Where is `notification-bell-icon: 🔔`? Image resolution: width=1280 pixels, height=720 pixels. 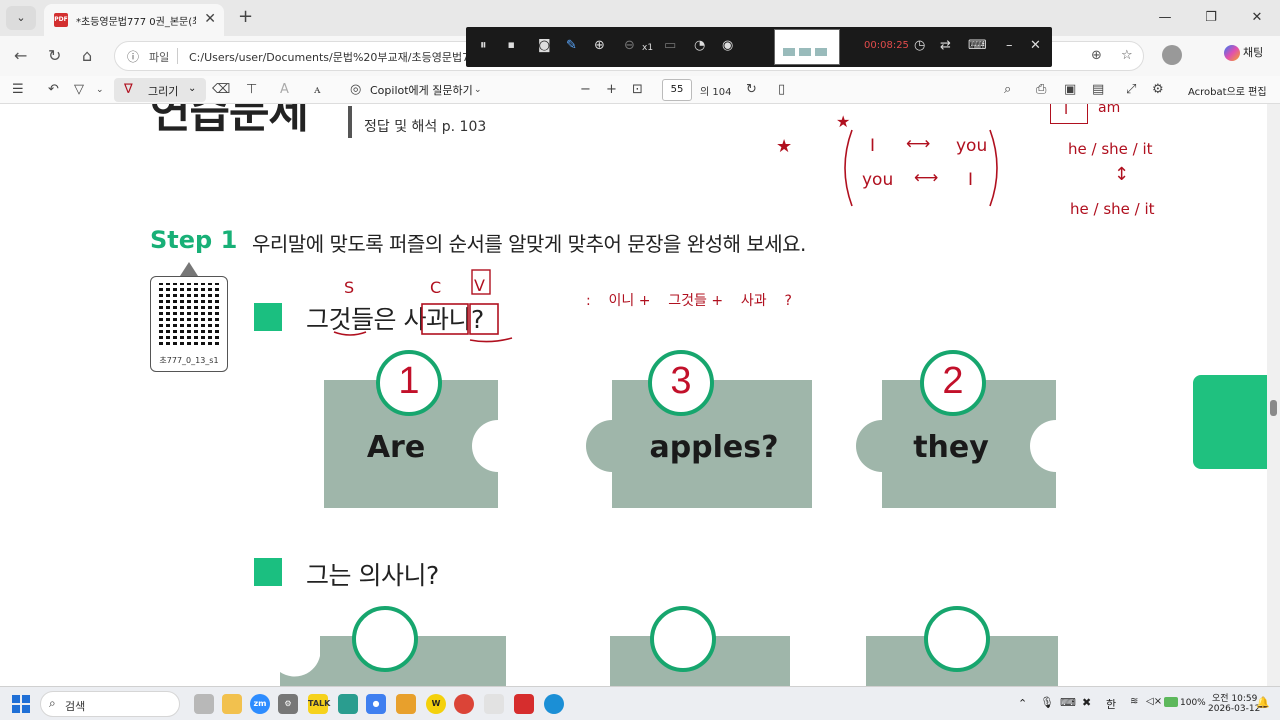 notification-bell-icon: 🔔 is located at coordinates (1263, 702).